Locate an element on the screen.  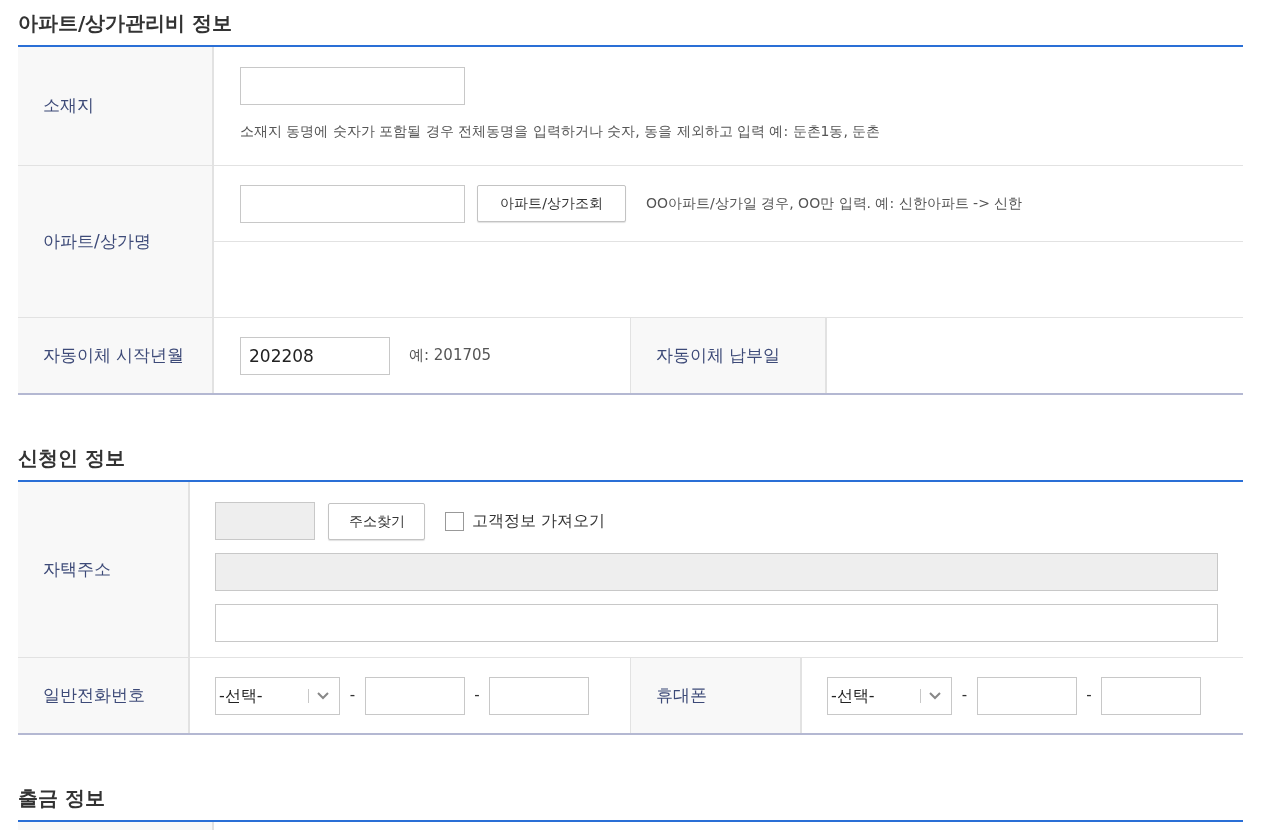
example-text: 예: 201705 is located at coordinates (450, 356).